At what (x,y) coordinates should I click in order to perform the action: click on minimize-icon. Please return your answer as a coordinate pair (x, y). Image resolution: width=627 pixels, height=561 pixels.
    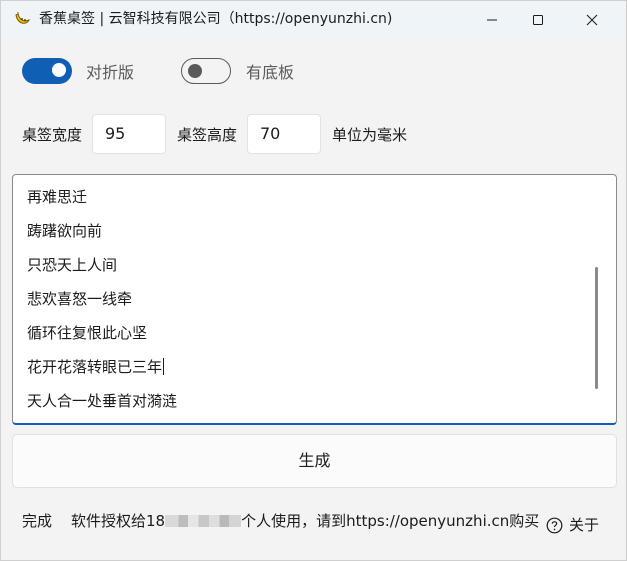
    Looking at the image, I should click on (492, 20).